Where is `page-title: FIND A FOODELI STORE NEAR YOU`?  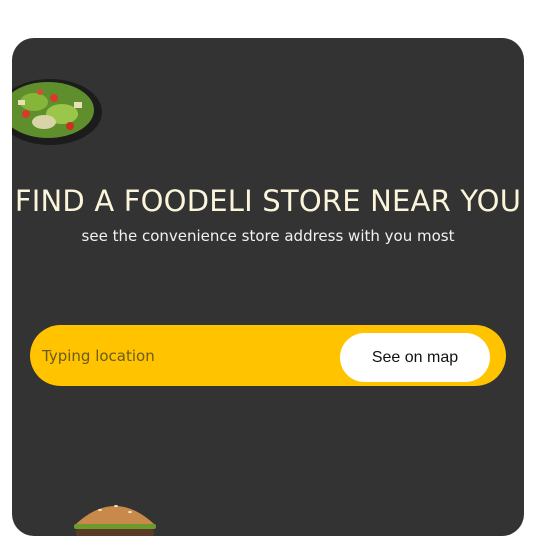
page-title: FIND A FOODELI STORE NEAR YOU is located at coordinates (268, 201).